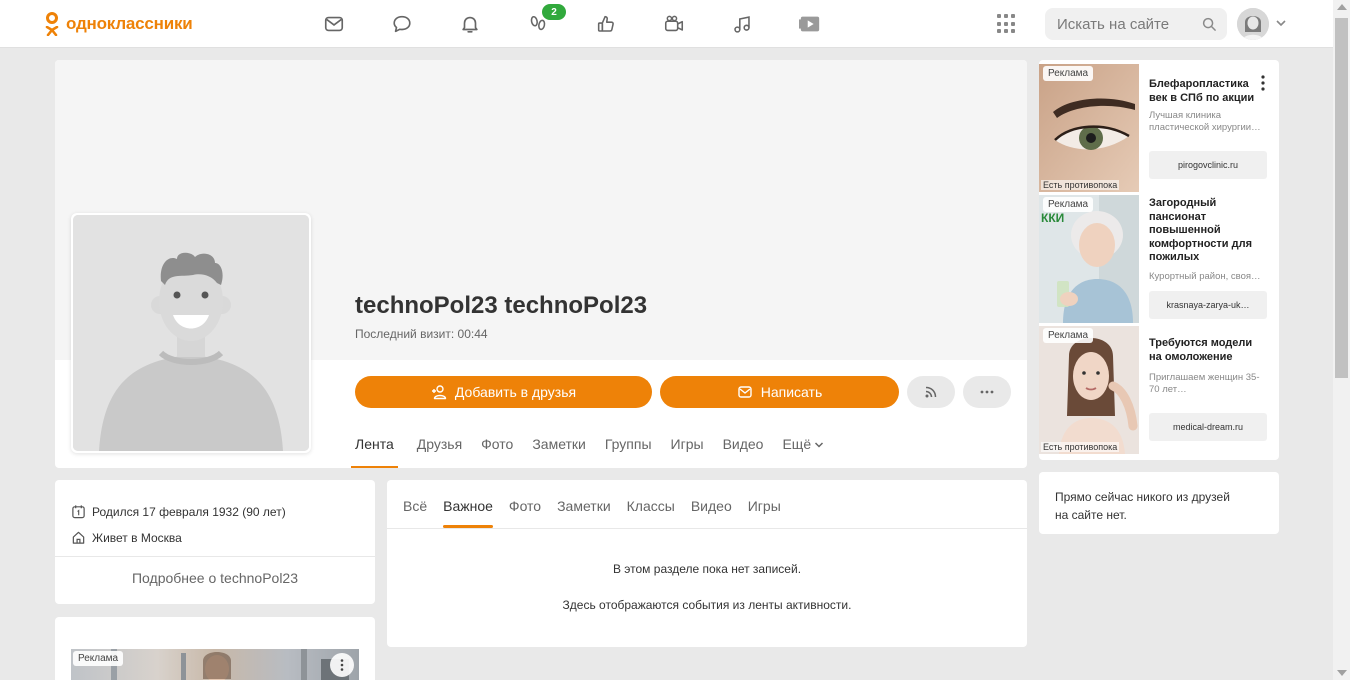  What do you see at coordinates (52, 24) in the screenshot?
I see `ok-logo-icon` at bounding box center [52, 24].